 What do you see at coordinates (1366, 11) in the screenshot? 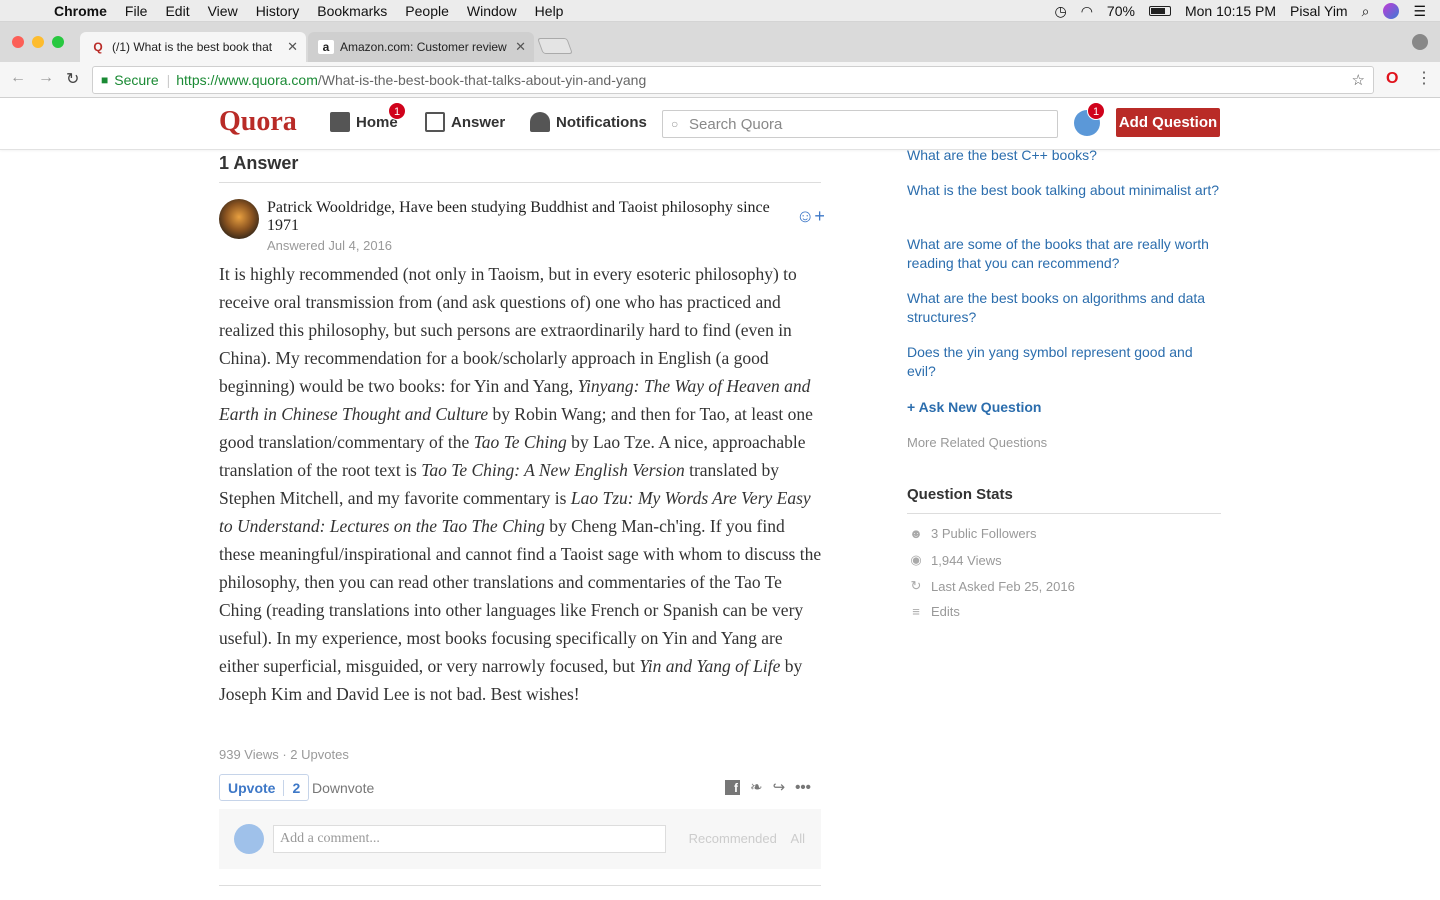
I see `spotlight-icon: ⌕` at bounding box center [1366, 11].